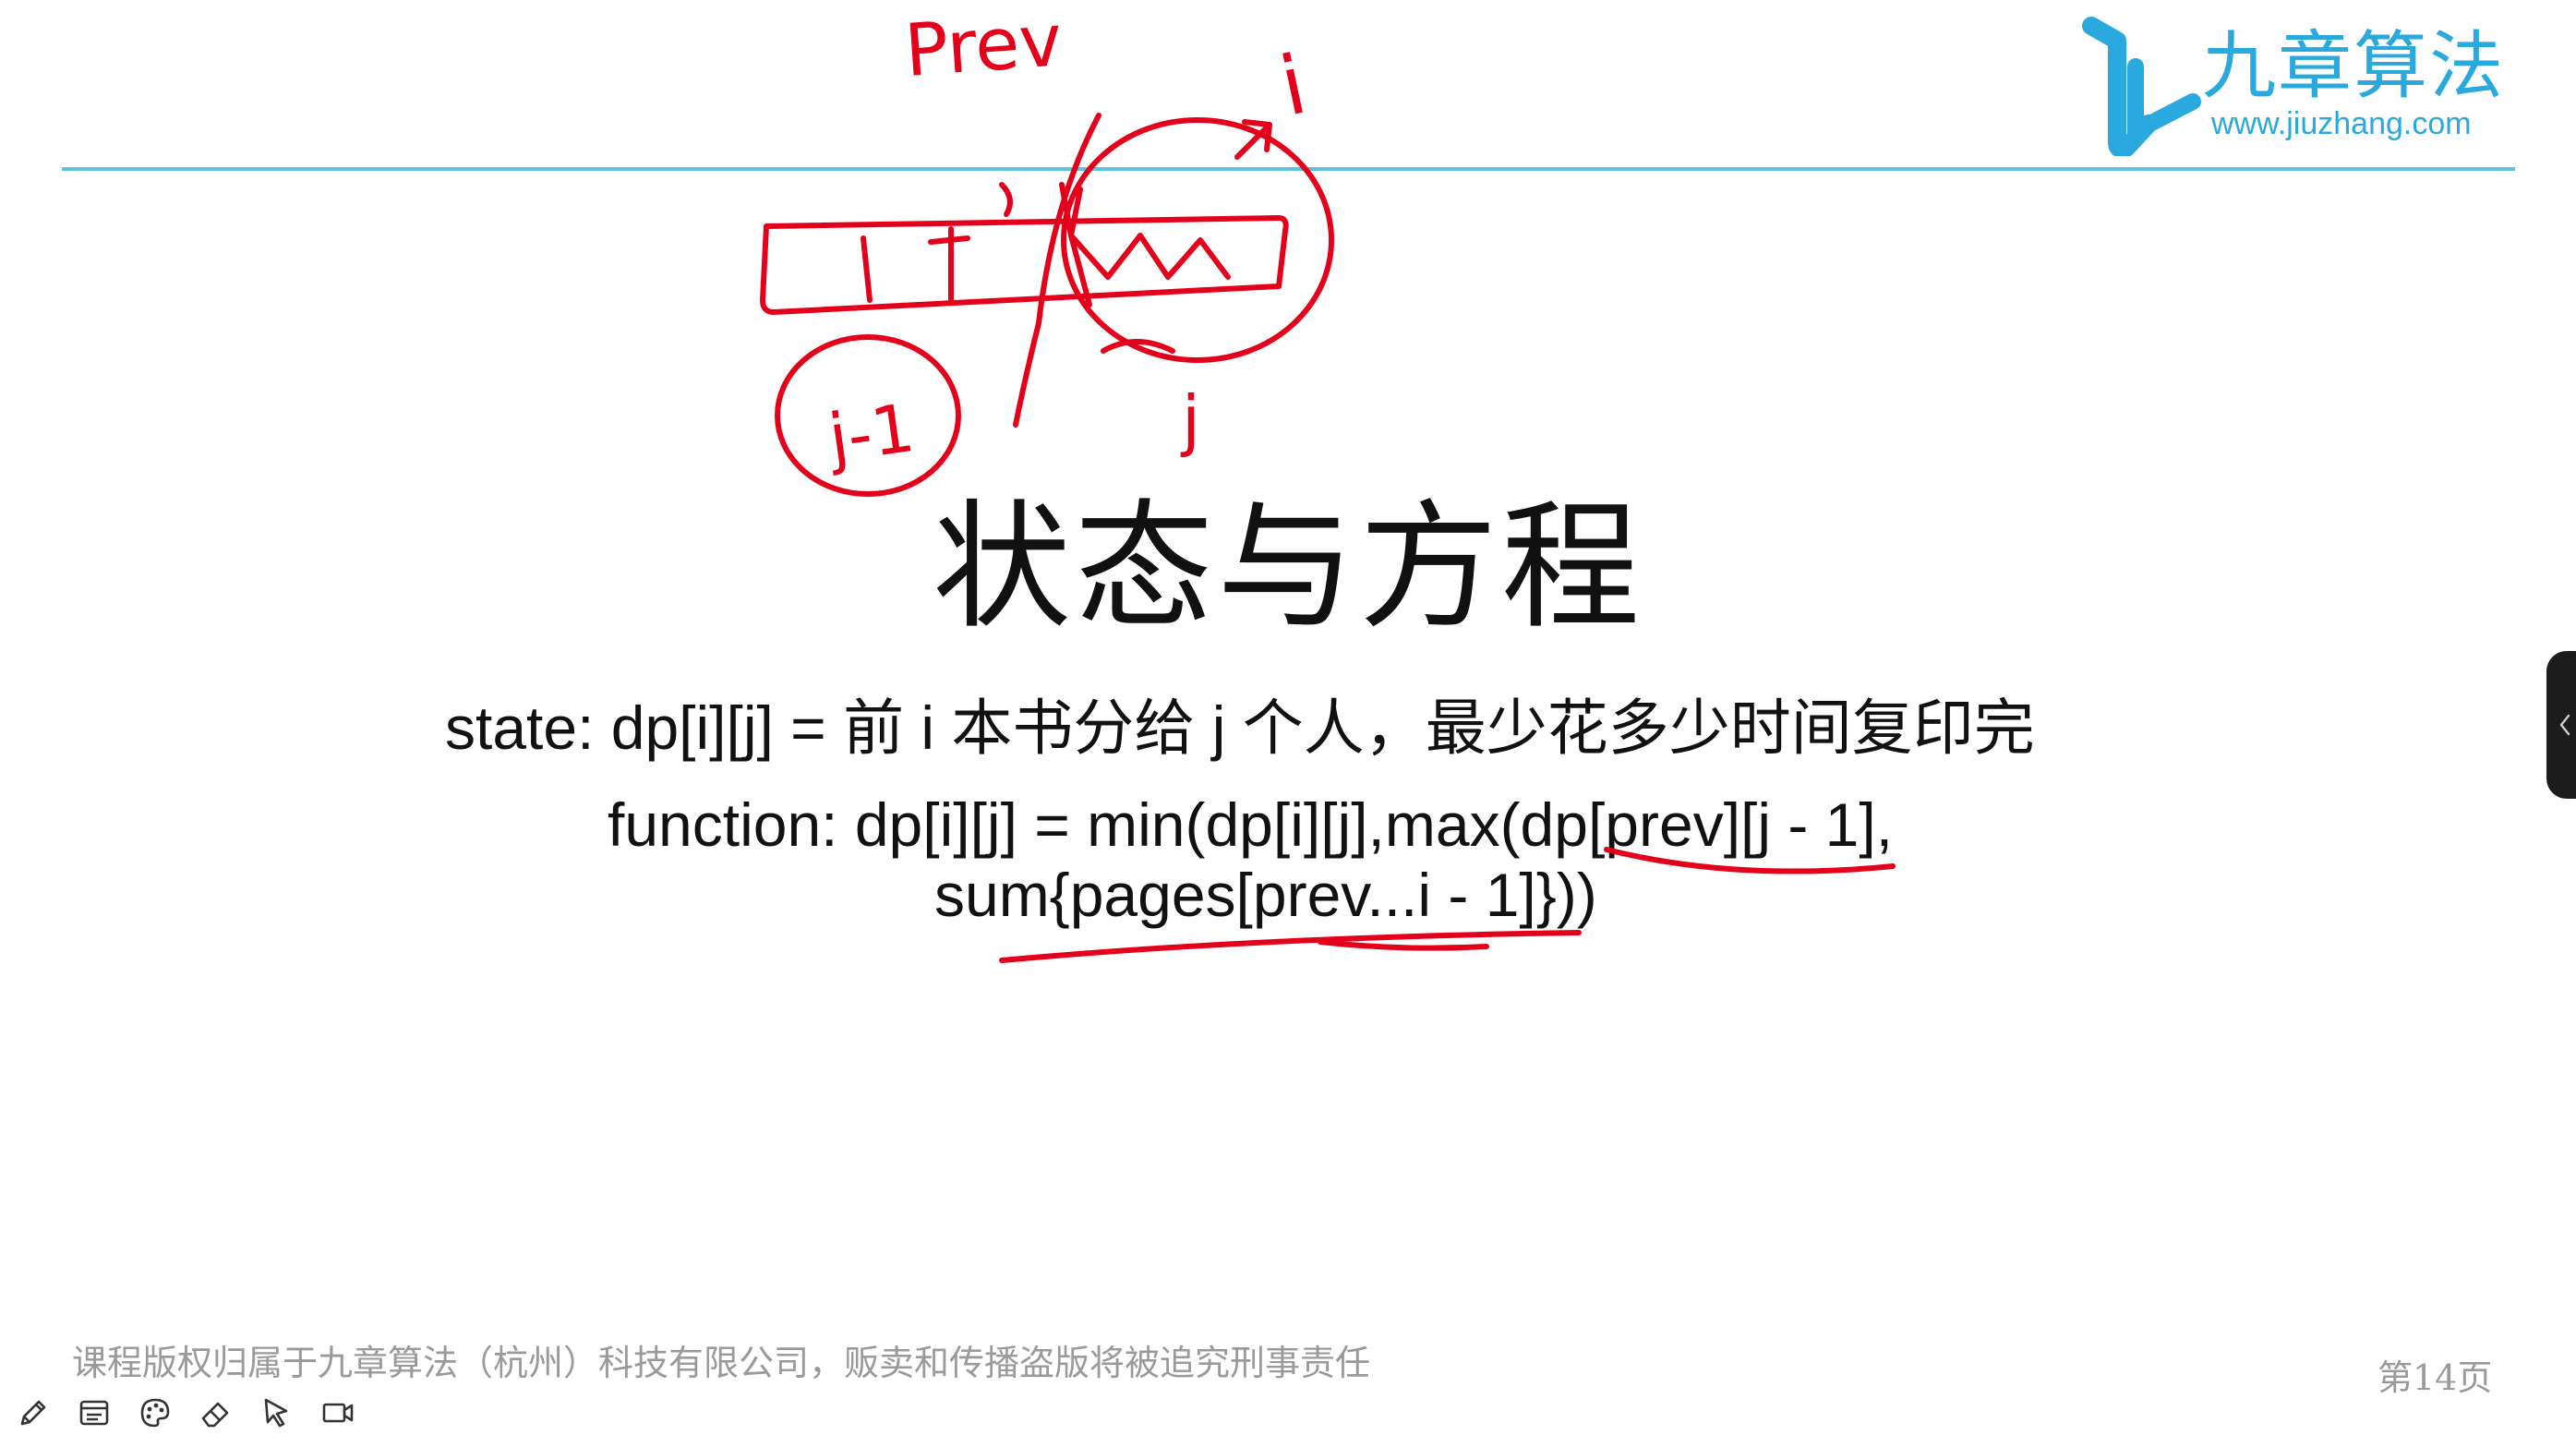 The height and width of the screenshot is (1447, 2576). I want to click on color-tool, so click(155, 1413).